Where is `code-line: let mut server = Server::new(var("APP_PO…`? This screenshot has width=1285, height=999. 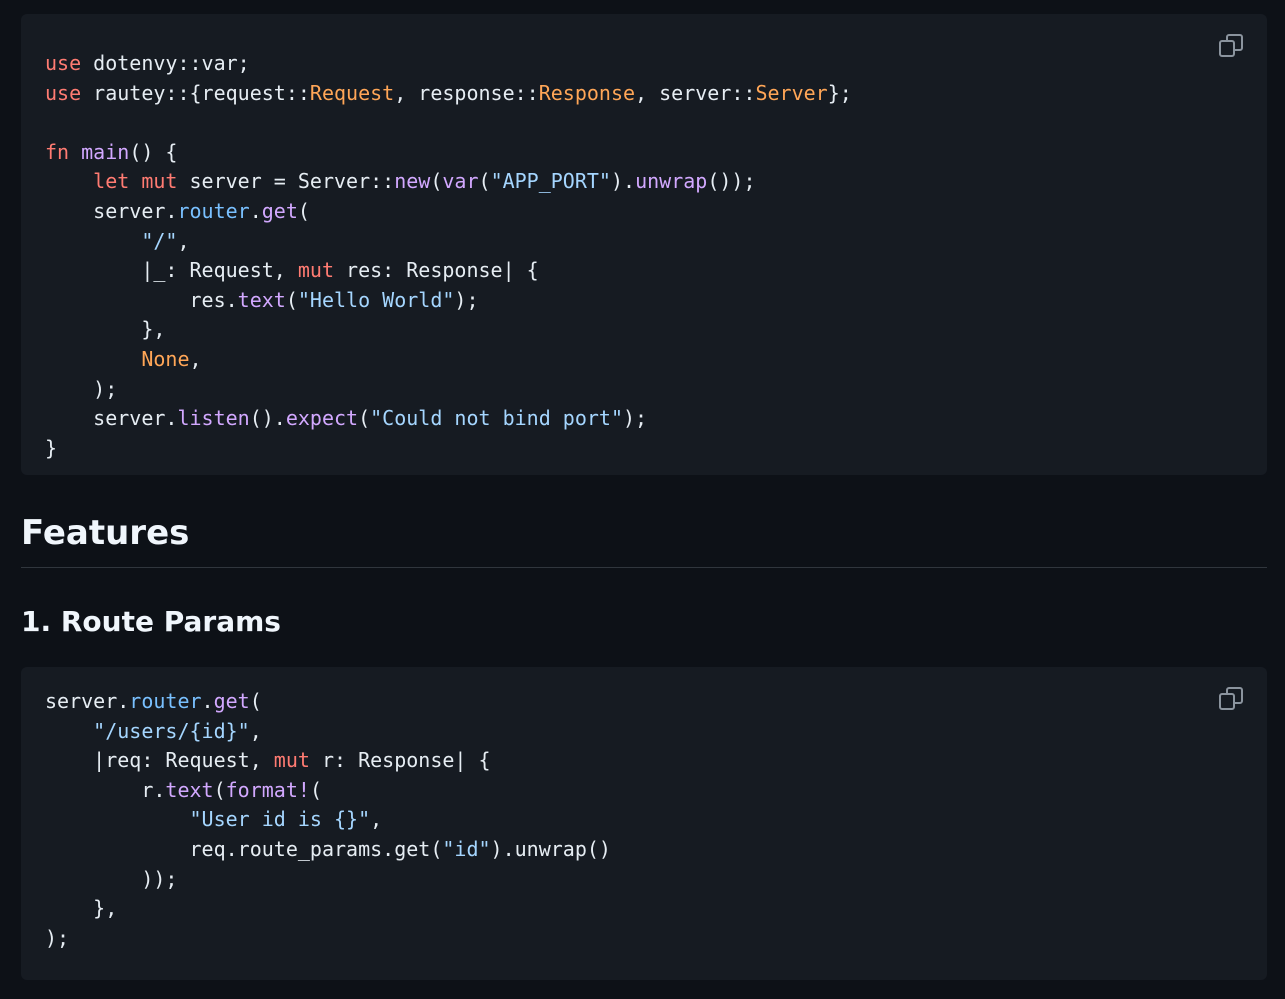
code-line: let mut server = Server::new(var("APP_PO… is located at coordinates (644, 182).